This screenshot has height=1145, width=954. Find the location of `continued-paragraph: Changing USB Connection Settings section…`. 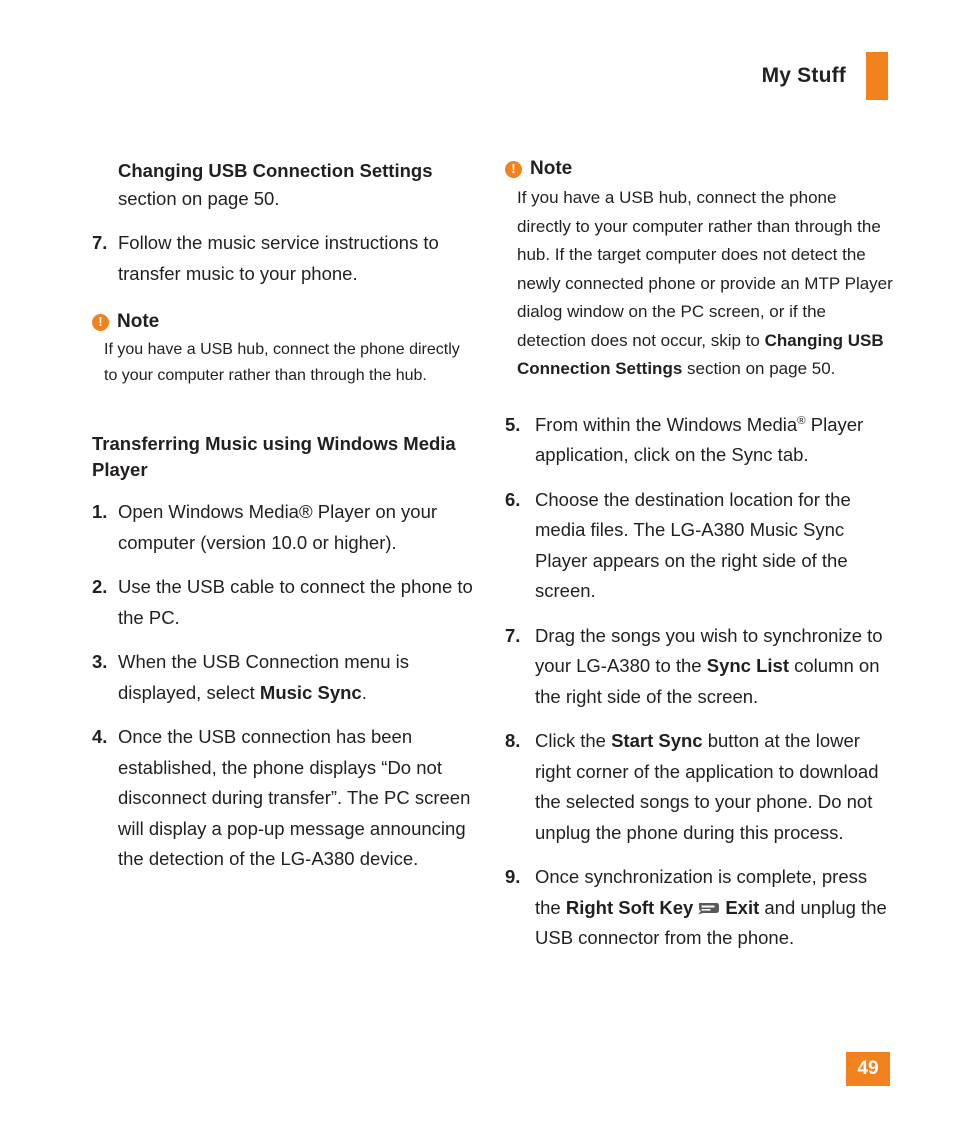

continued-paragraph: Changing USB Connection Settings section… is located at coordinates (284, 186).